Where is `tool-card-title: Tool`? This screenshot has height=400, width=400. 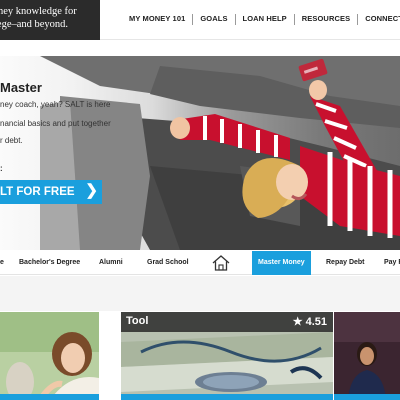 tool-card-title: Tool is located at coordinates (137, 321).